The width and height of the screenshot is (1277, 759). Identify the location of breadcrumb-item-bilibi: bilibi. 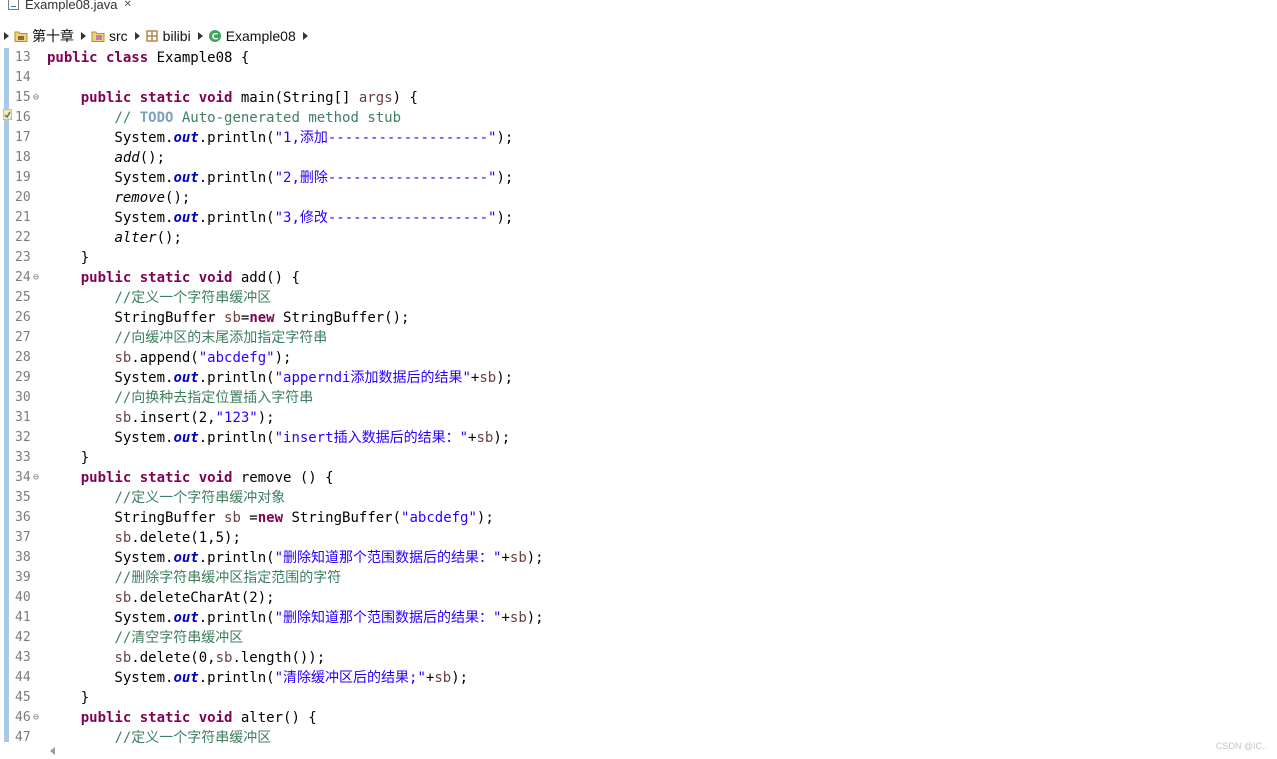
(168, 36).